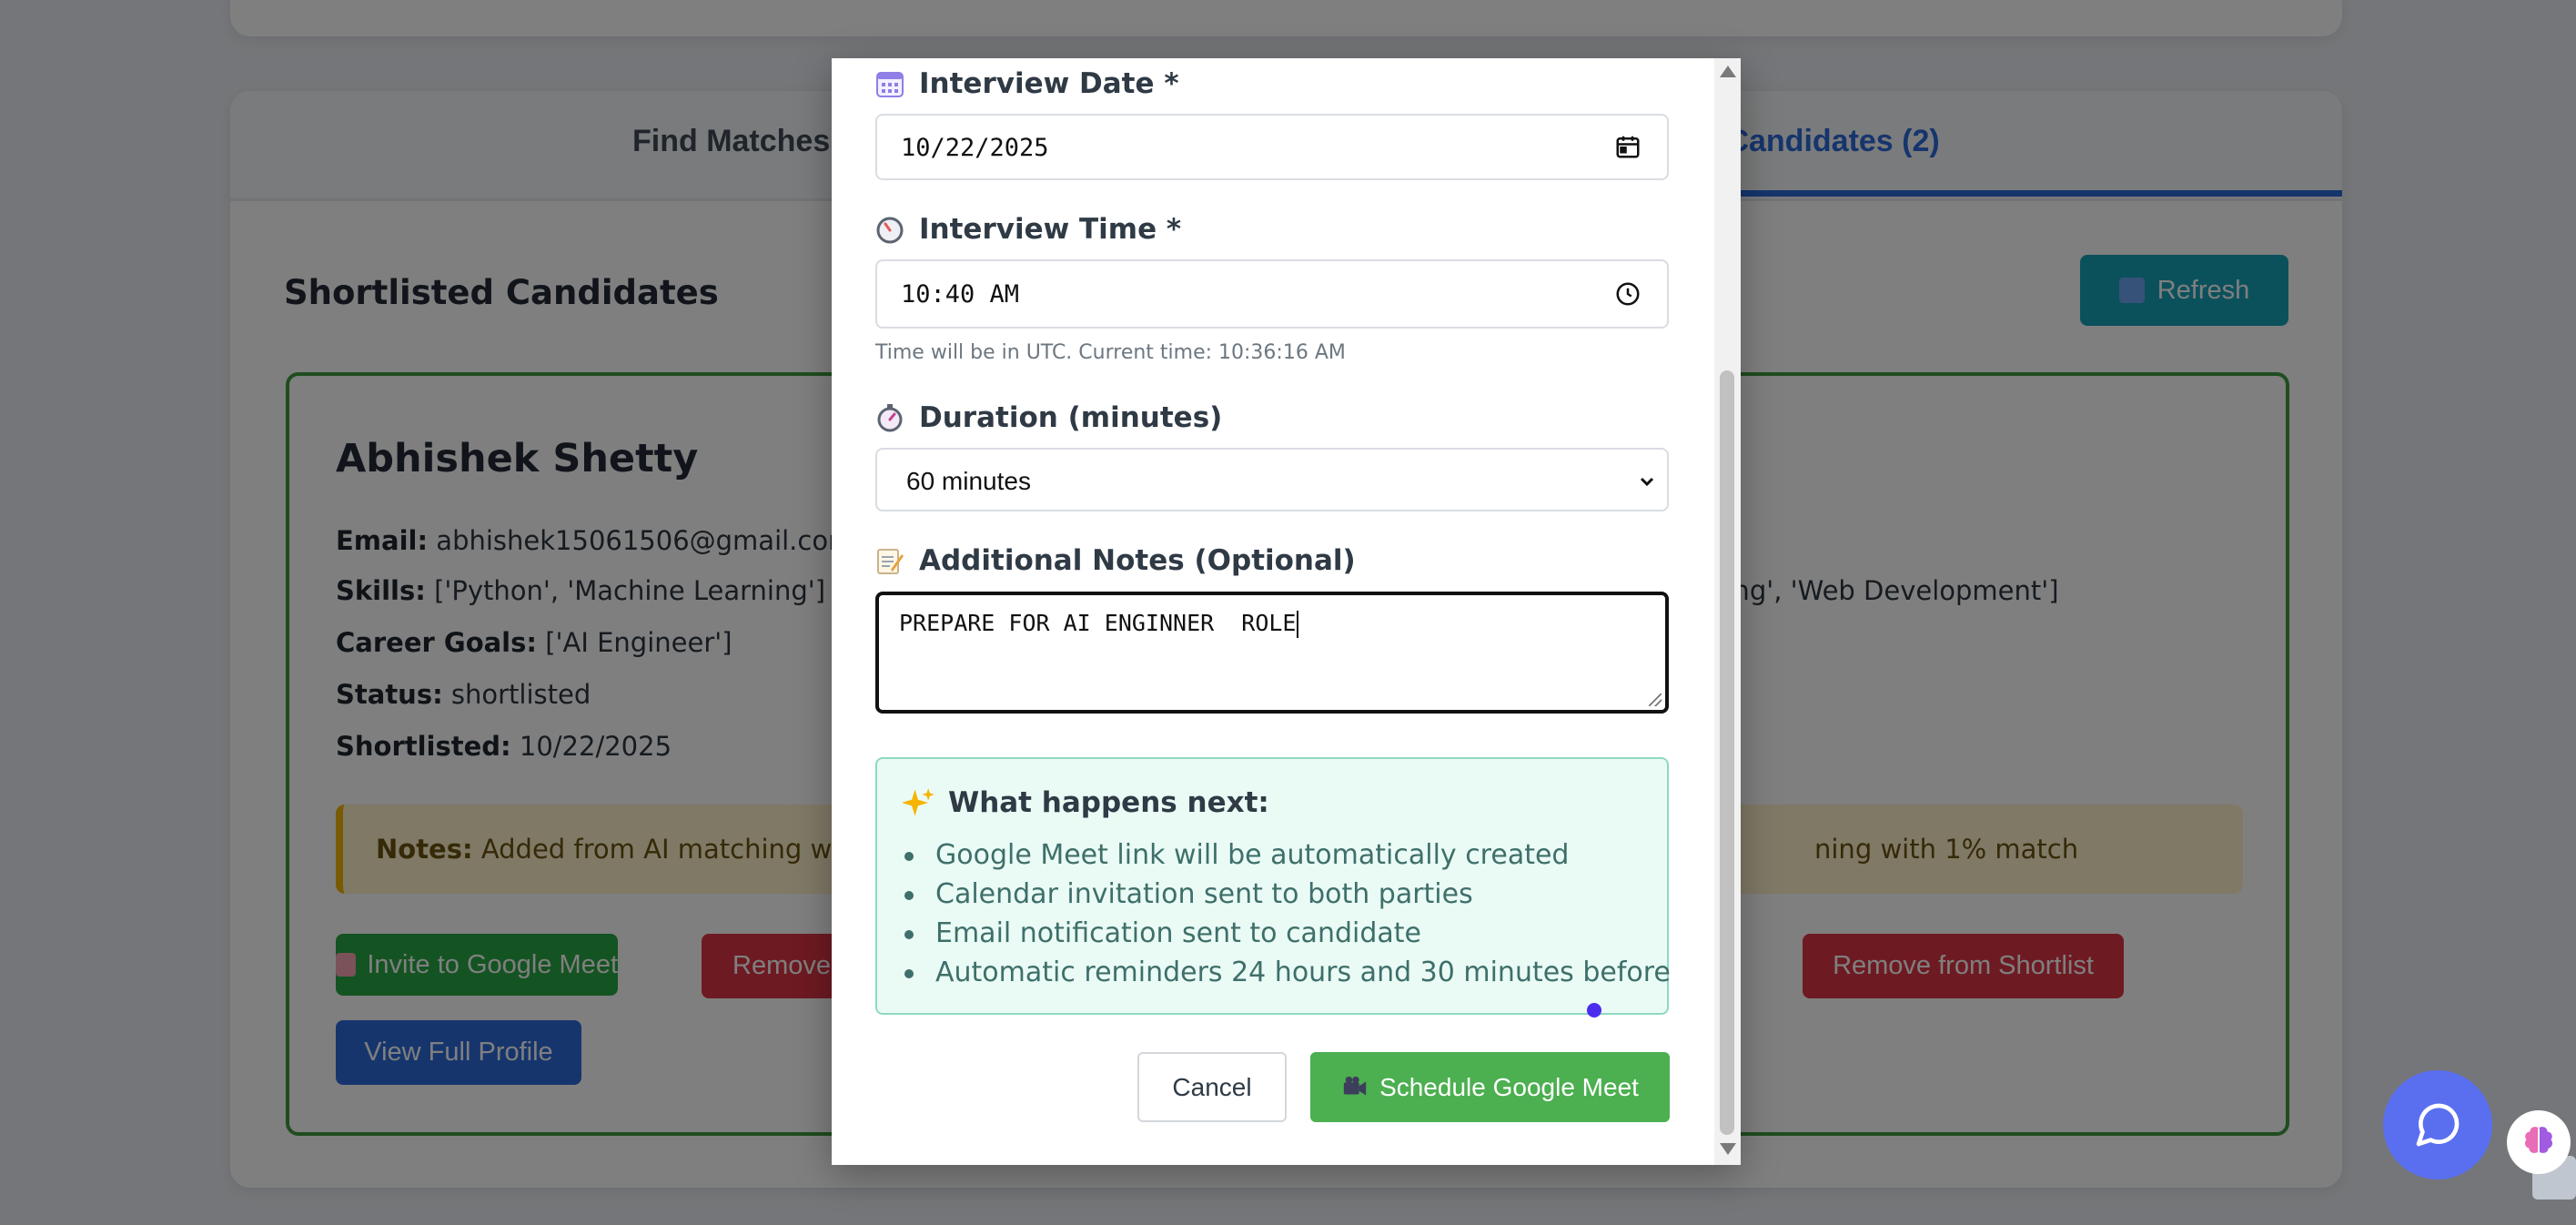  What do you see at coordinates (1027, 84) in the screenshot?
I see `interview-date-label: Interview Date *` at bounding box center [1027, 84].